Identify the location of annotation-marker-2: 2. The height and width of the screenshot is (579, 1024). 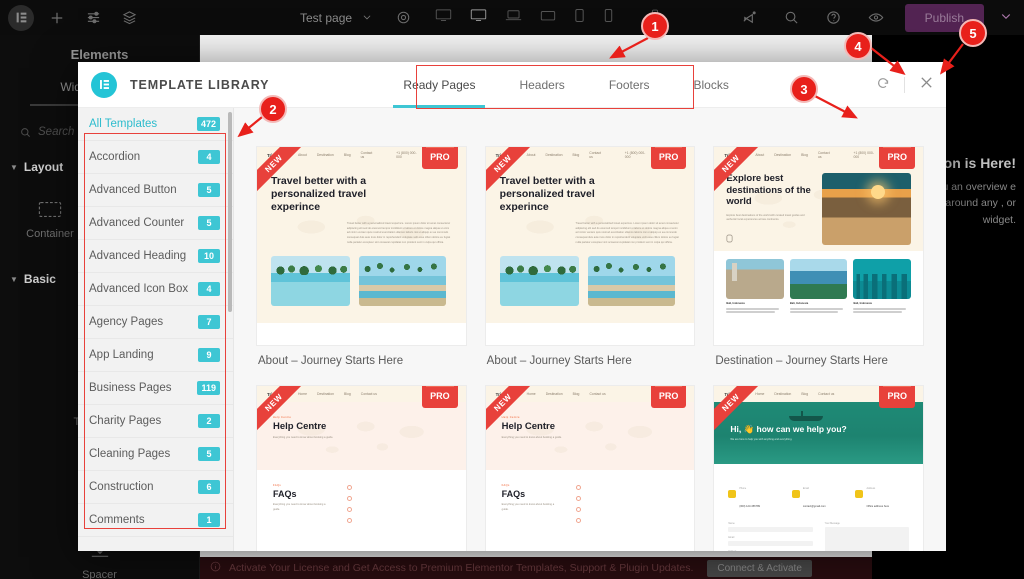
(273, 109).